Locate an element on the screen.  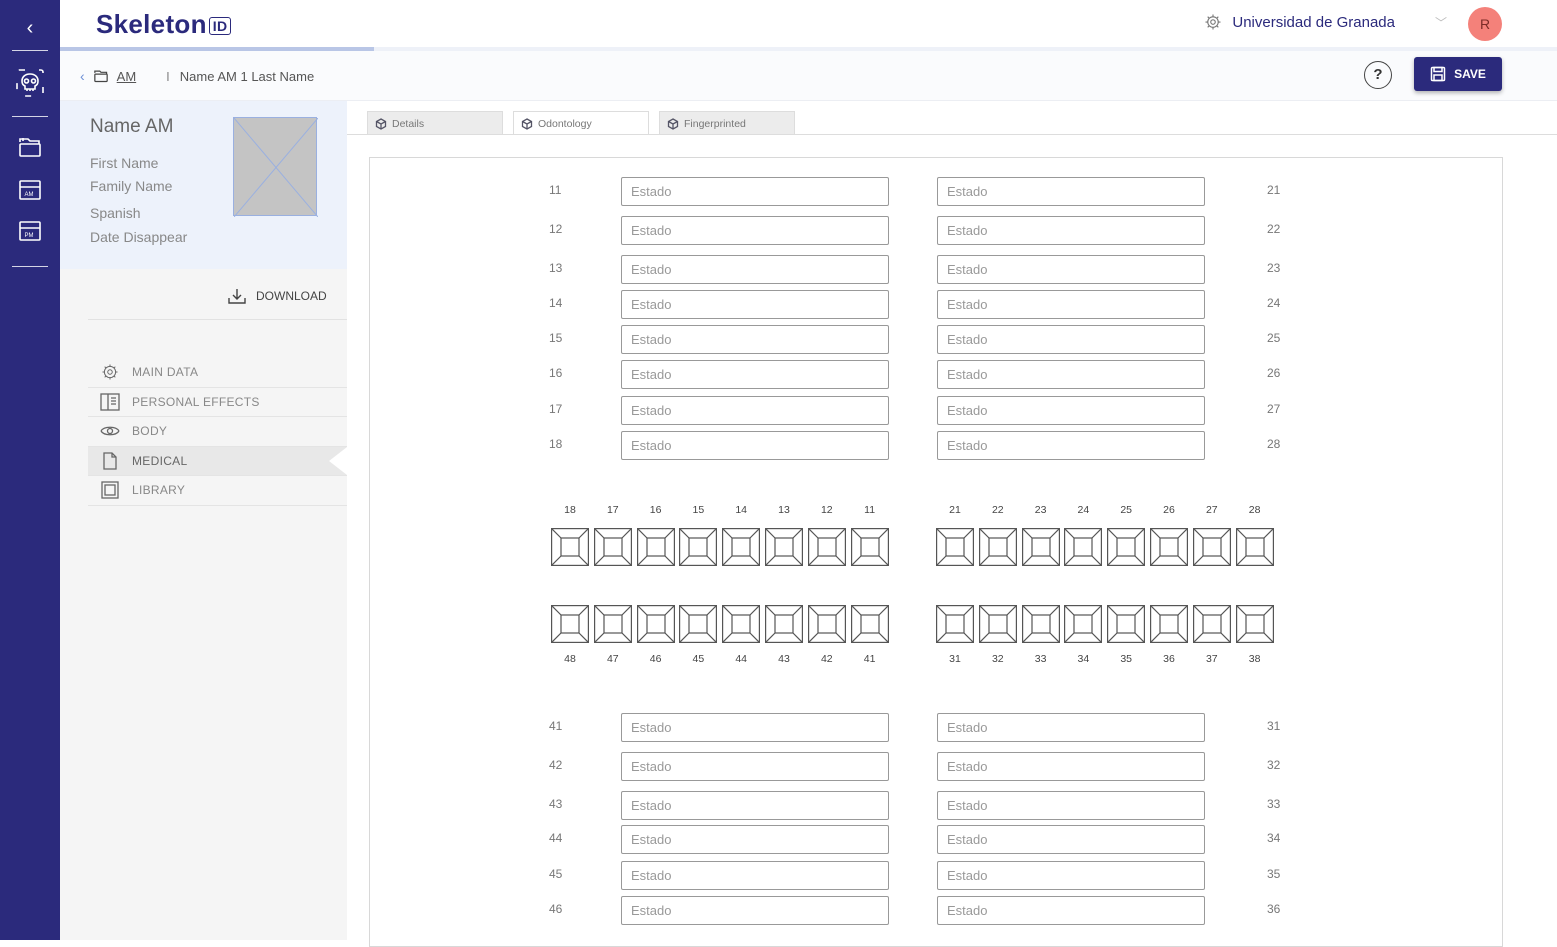
tab-details: Details is located at coordinates (435, 123).